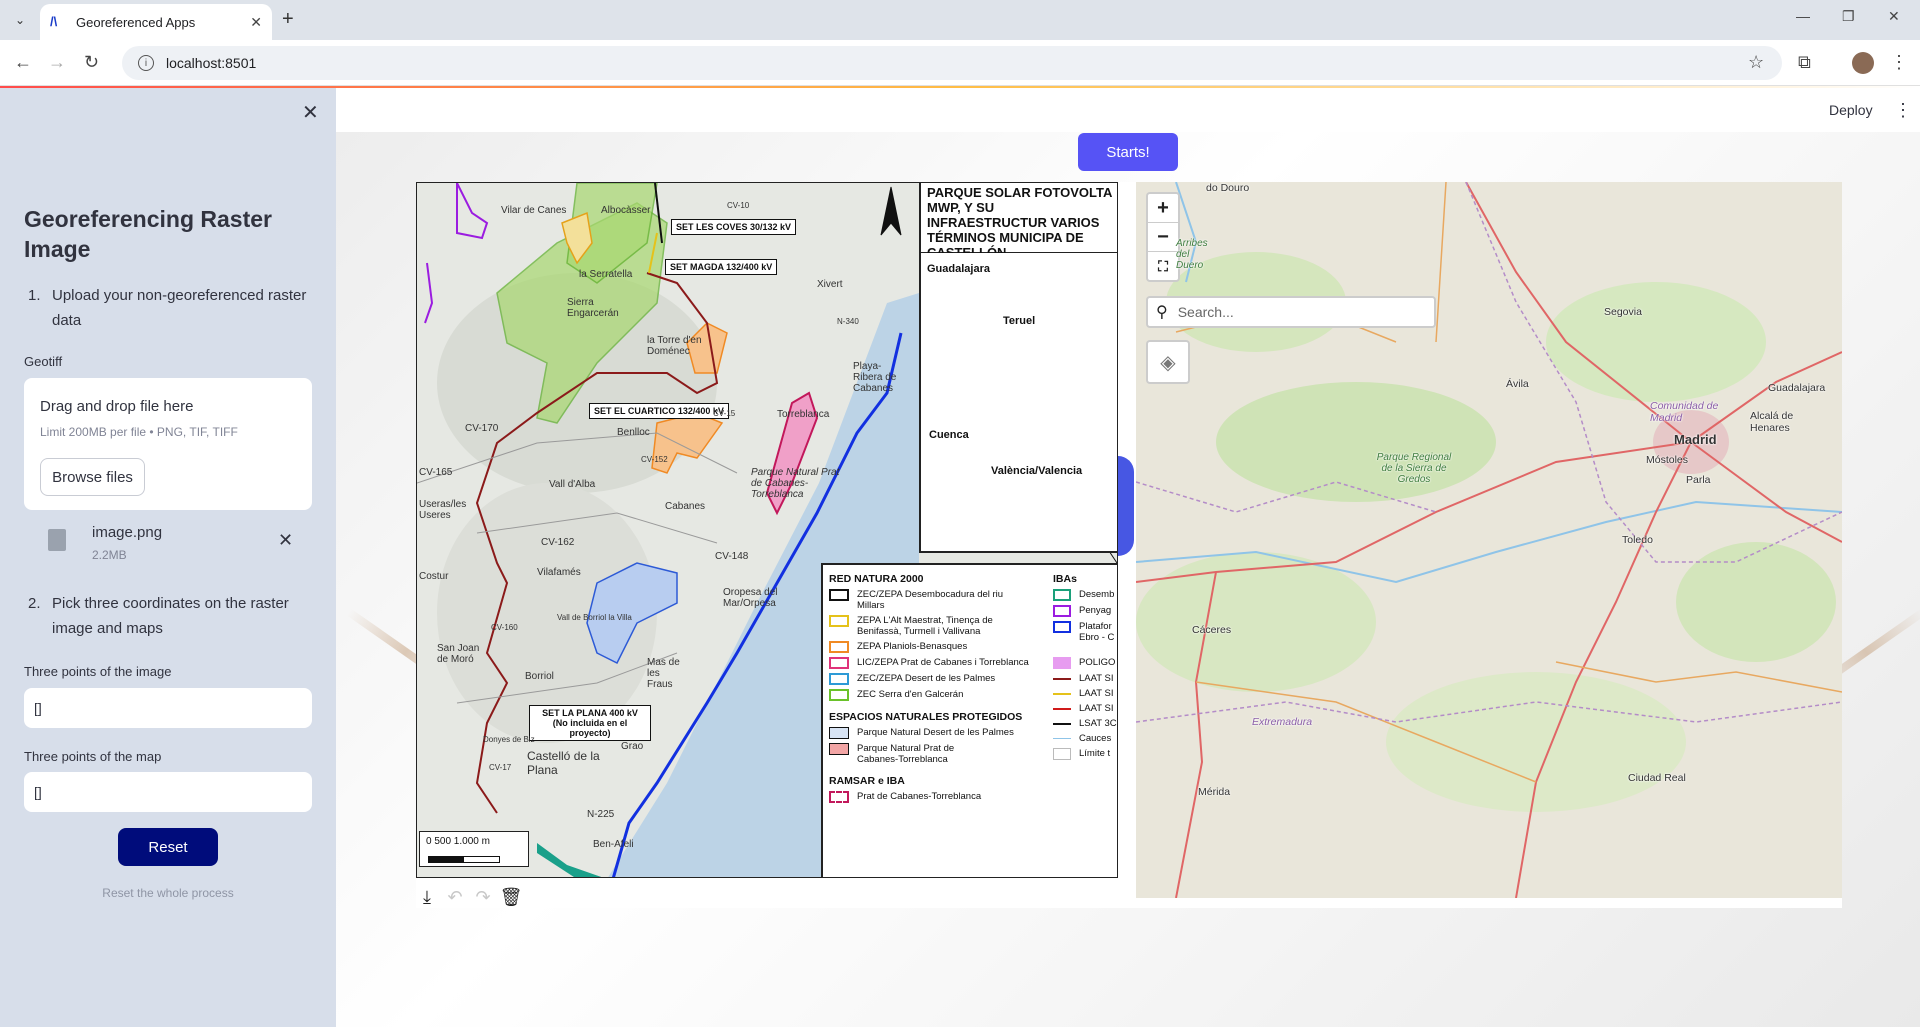  What do you see at coordinates (971, 797) in the screenshot?
I see `legend-item: Prat de Cabanes-Torreblanca` at bounding box center [971, 797].